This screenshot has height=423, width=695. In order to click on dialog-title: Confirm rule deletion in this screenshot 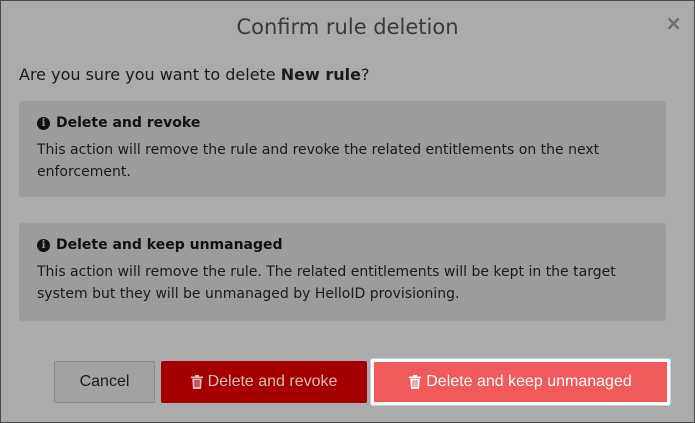, I will do `click(347, 27)`.